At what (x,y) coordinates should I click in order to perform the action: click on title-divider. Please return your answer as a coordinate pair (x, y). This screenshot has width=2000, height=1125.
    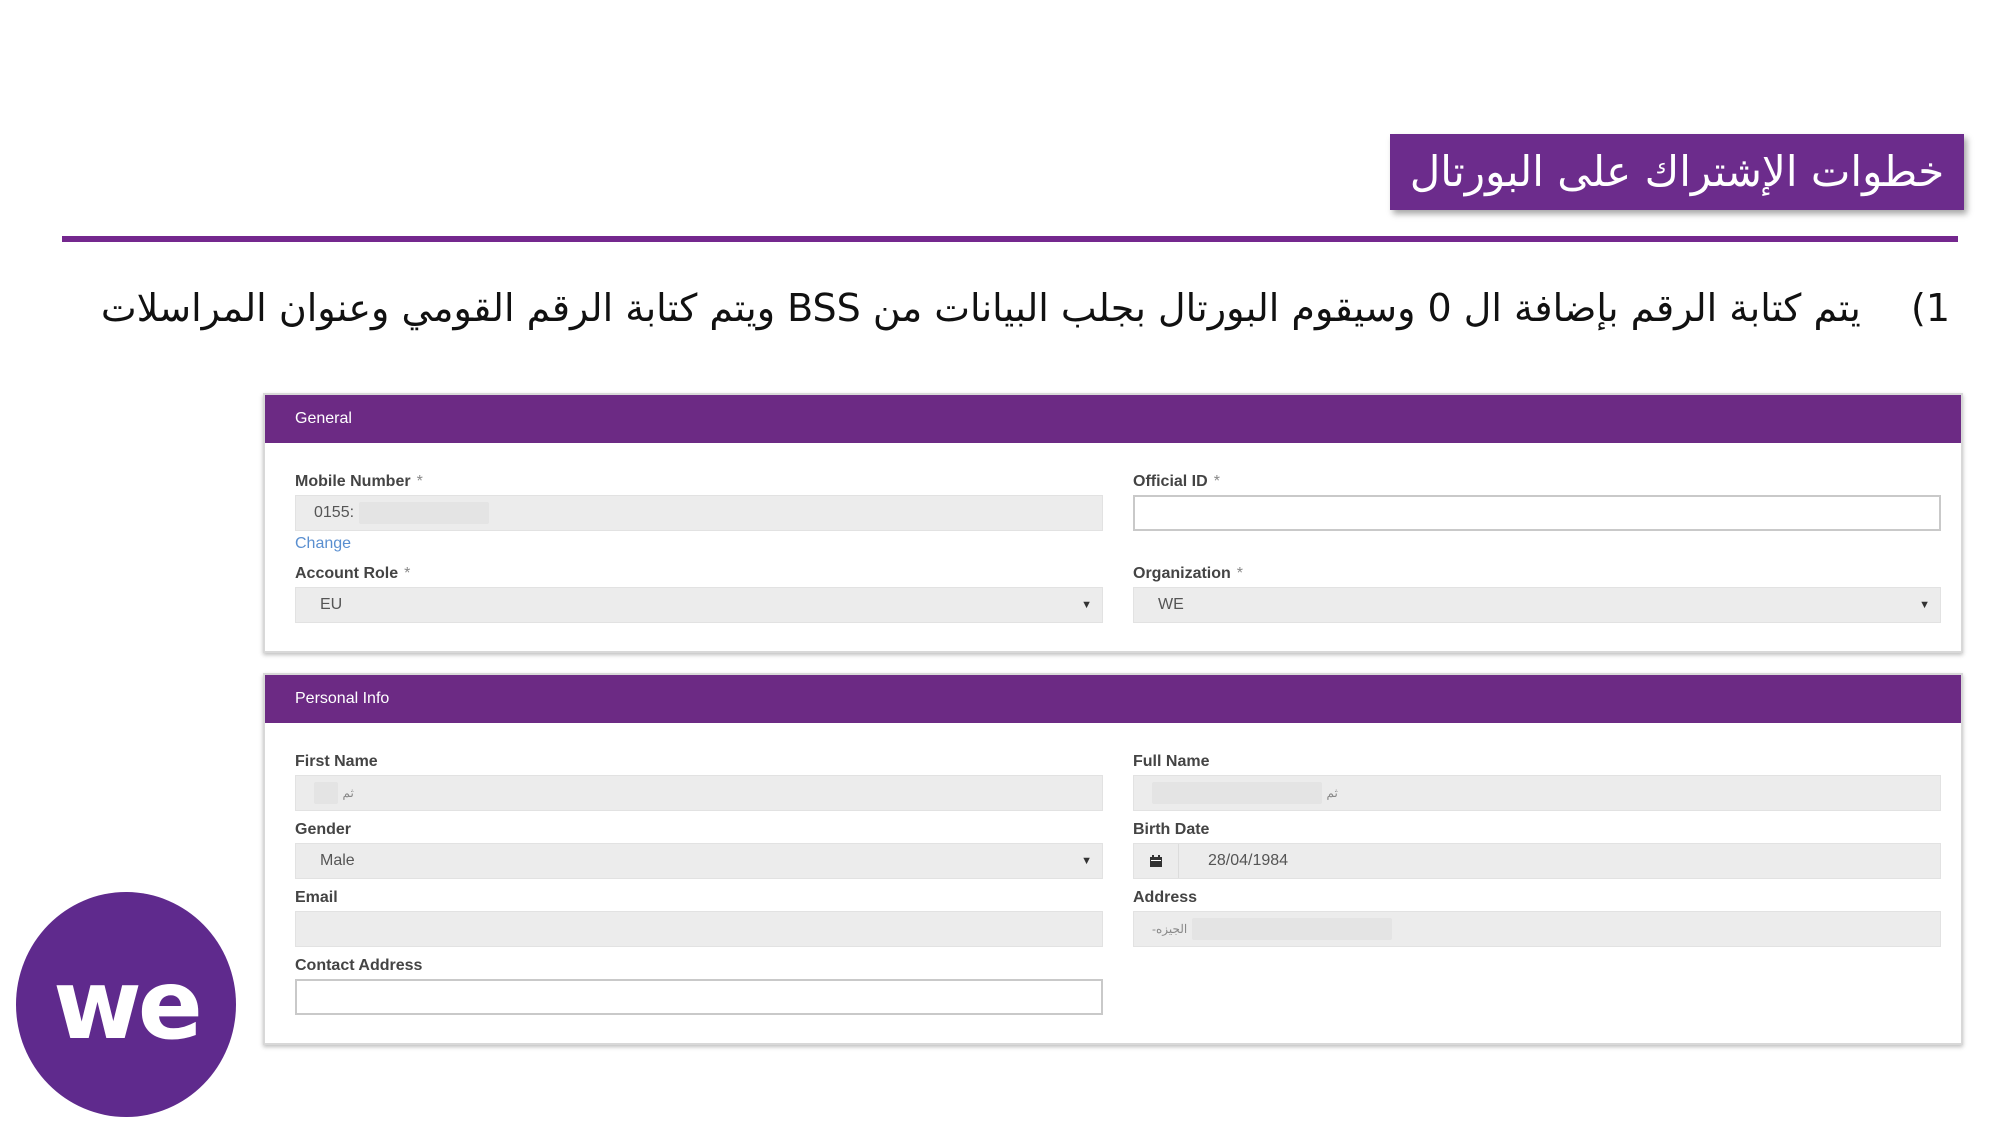
    Looking at the image, I should click on (1010, 239).